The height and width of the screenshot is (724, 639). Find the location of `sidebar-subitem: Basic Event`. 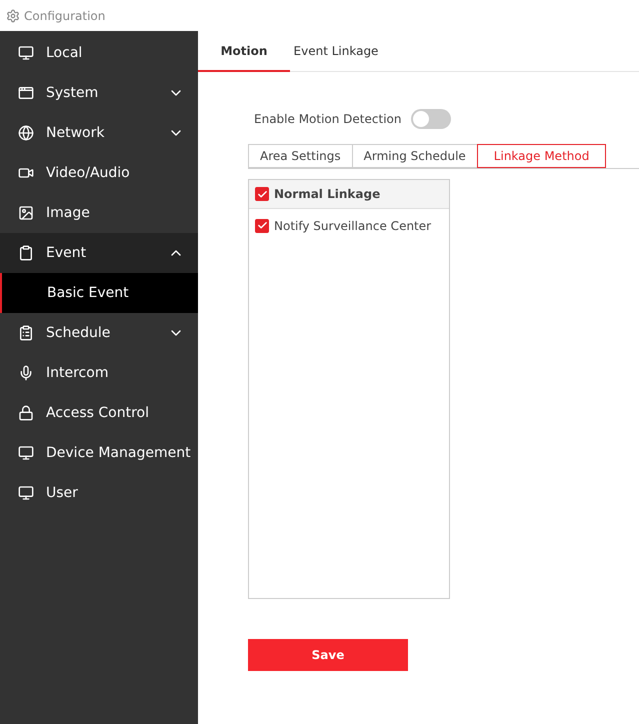

sidebar-subitem: Basic Event is located at coordinates (99, 293).